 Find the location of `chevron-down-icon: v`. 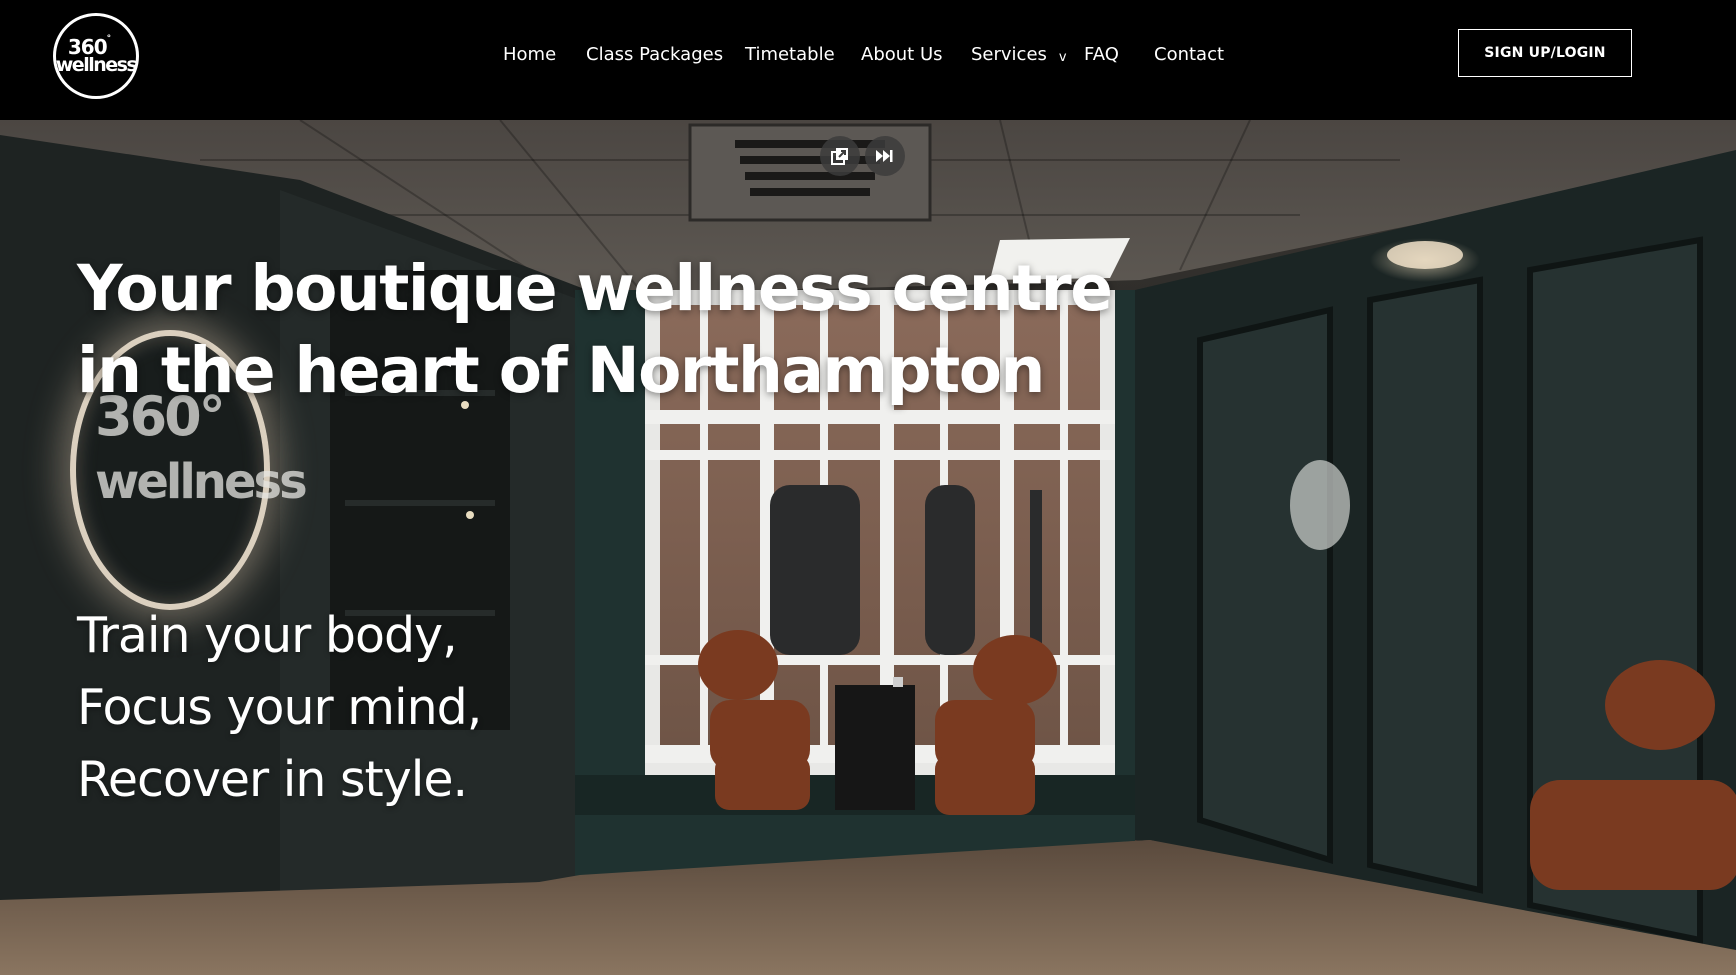

chevron-down-icon: v is located at coordinates (1062, 57).